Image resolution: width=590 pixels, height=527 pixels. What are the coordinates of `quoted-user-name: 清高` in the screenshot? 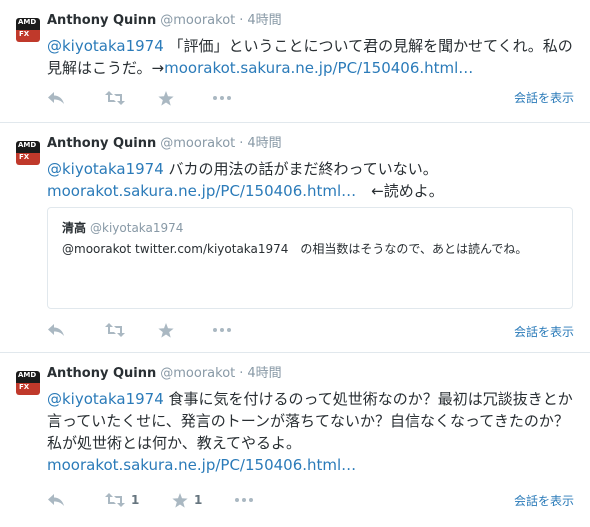 It's located at (74, 228).